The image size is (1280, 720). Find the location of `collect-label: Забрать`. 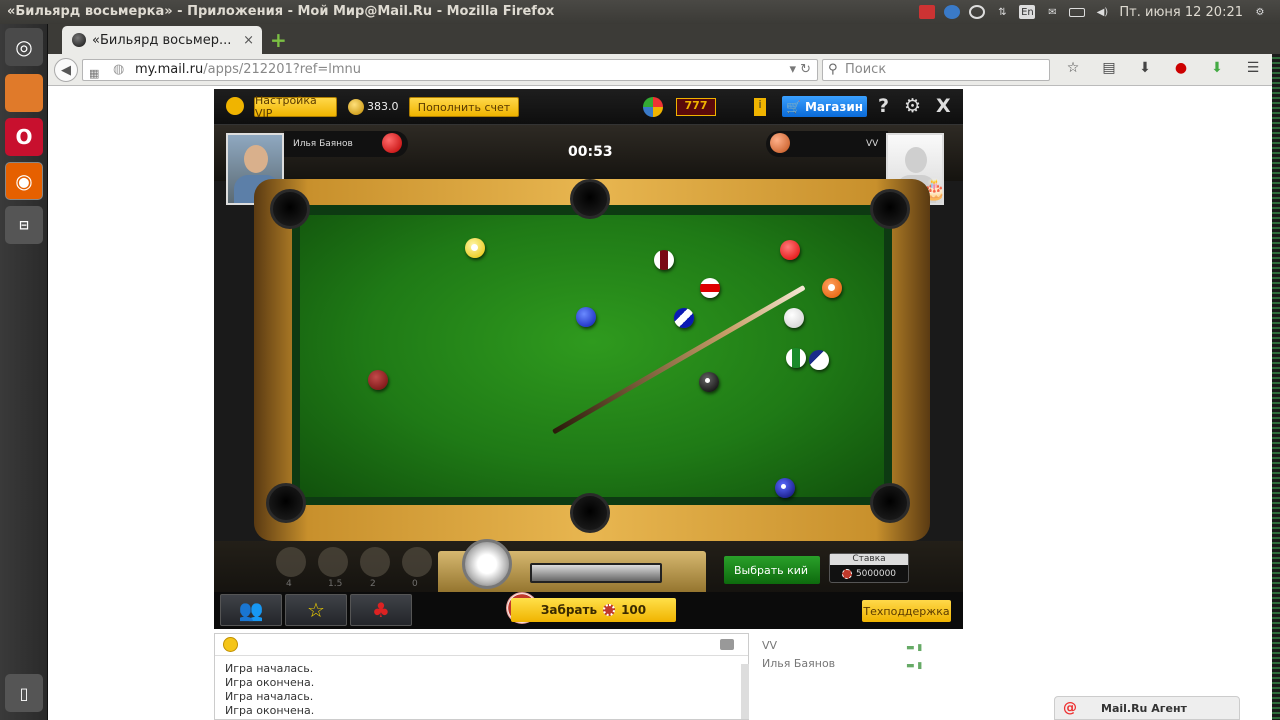

collect-label: Забрать is located at coordinates (569, 610).